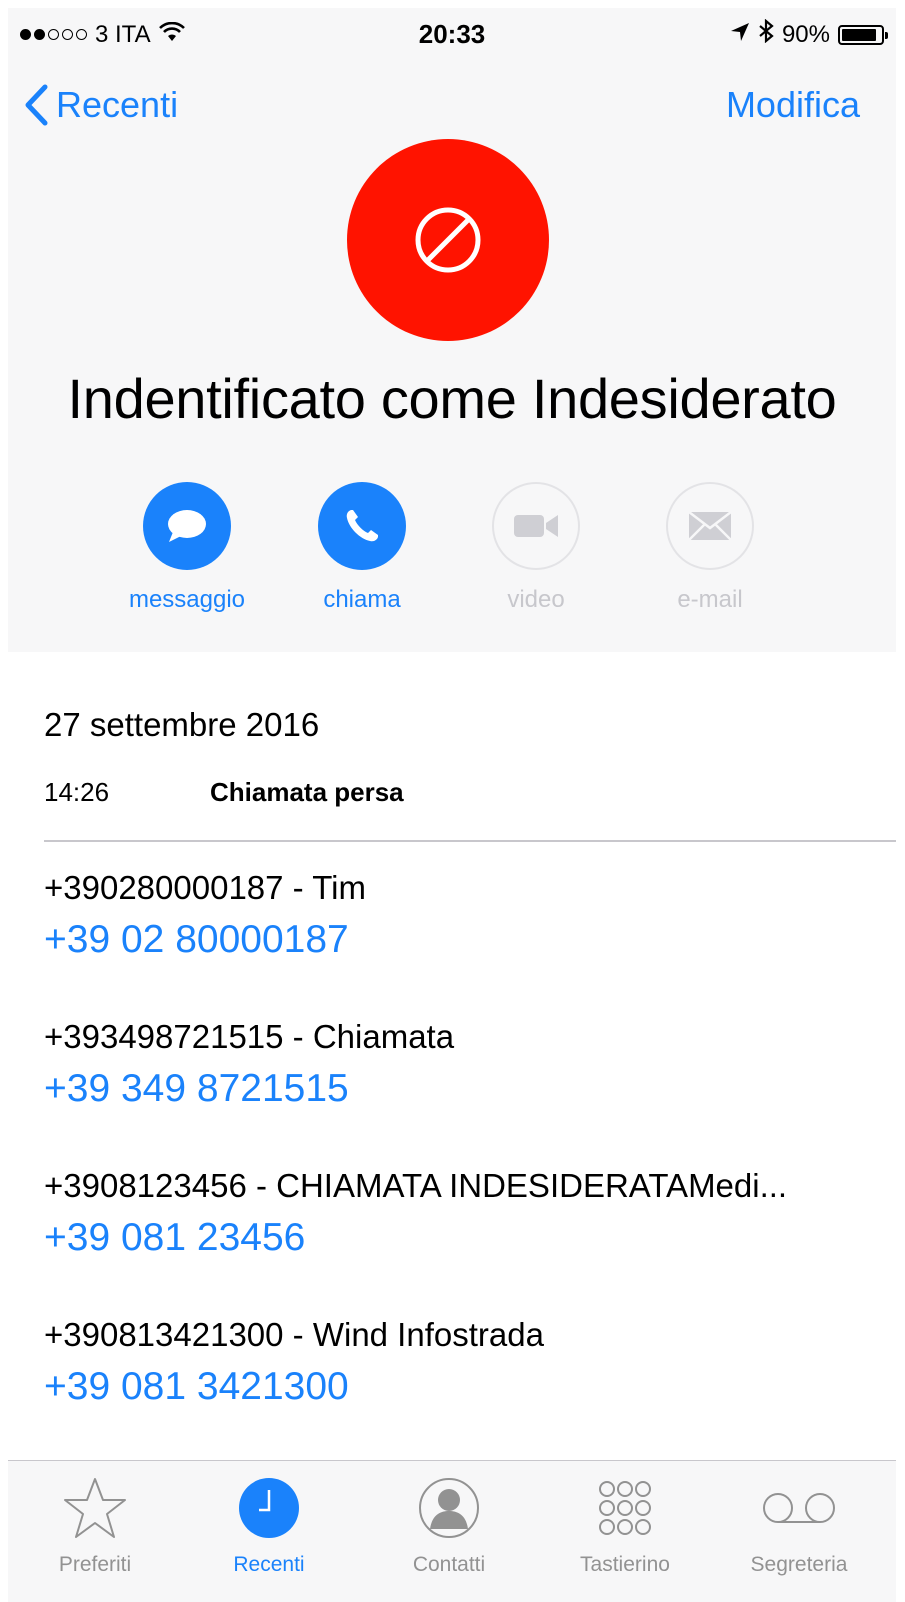  What do you see at coordinates (863, 34) in the screenshot?
I see `battery-icon` at bounding box center [863, 34].